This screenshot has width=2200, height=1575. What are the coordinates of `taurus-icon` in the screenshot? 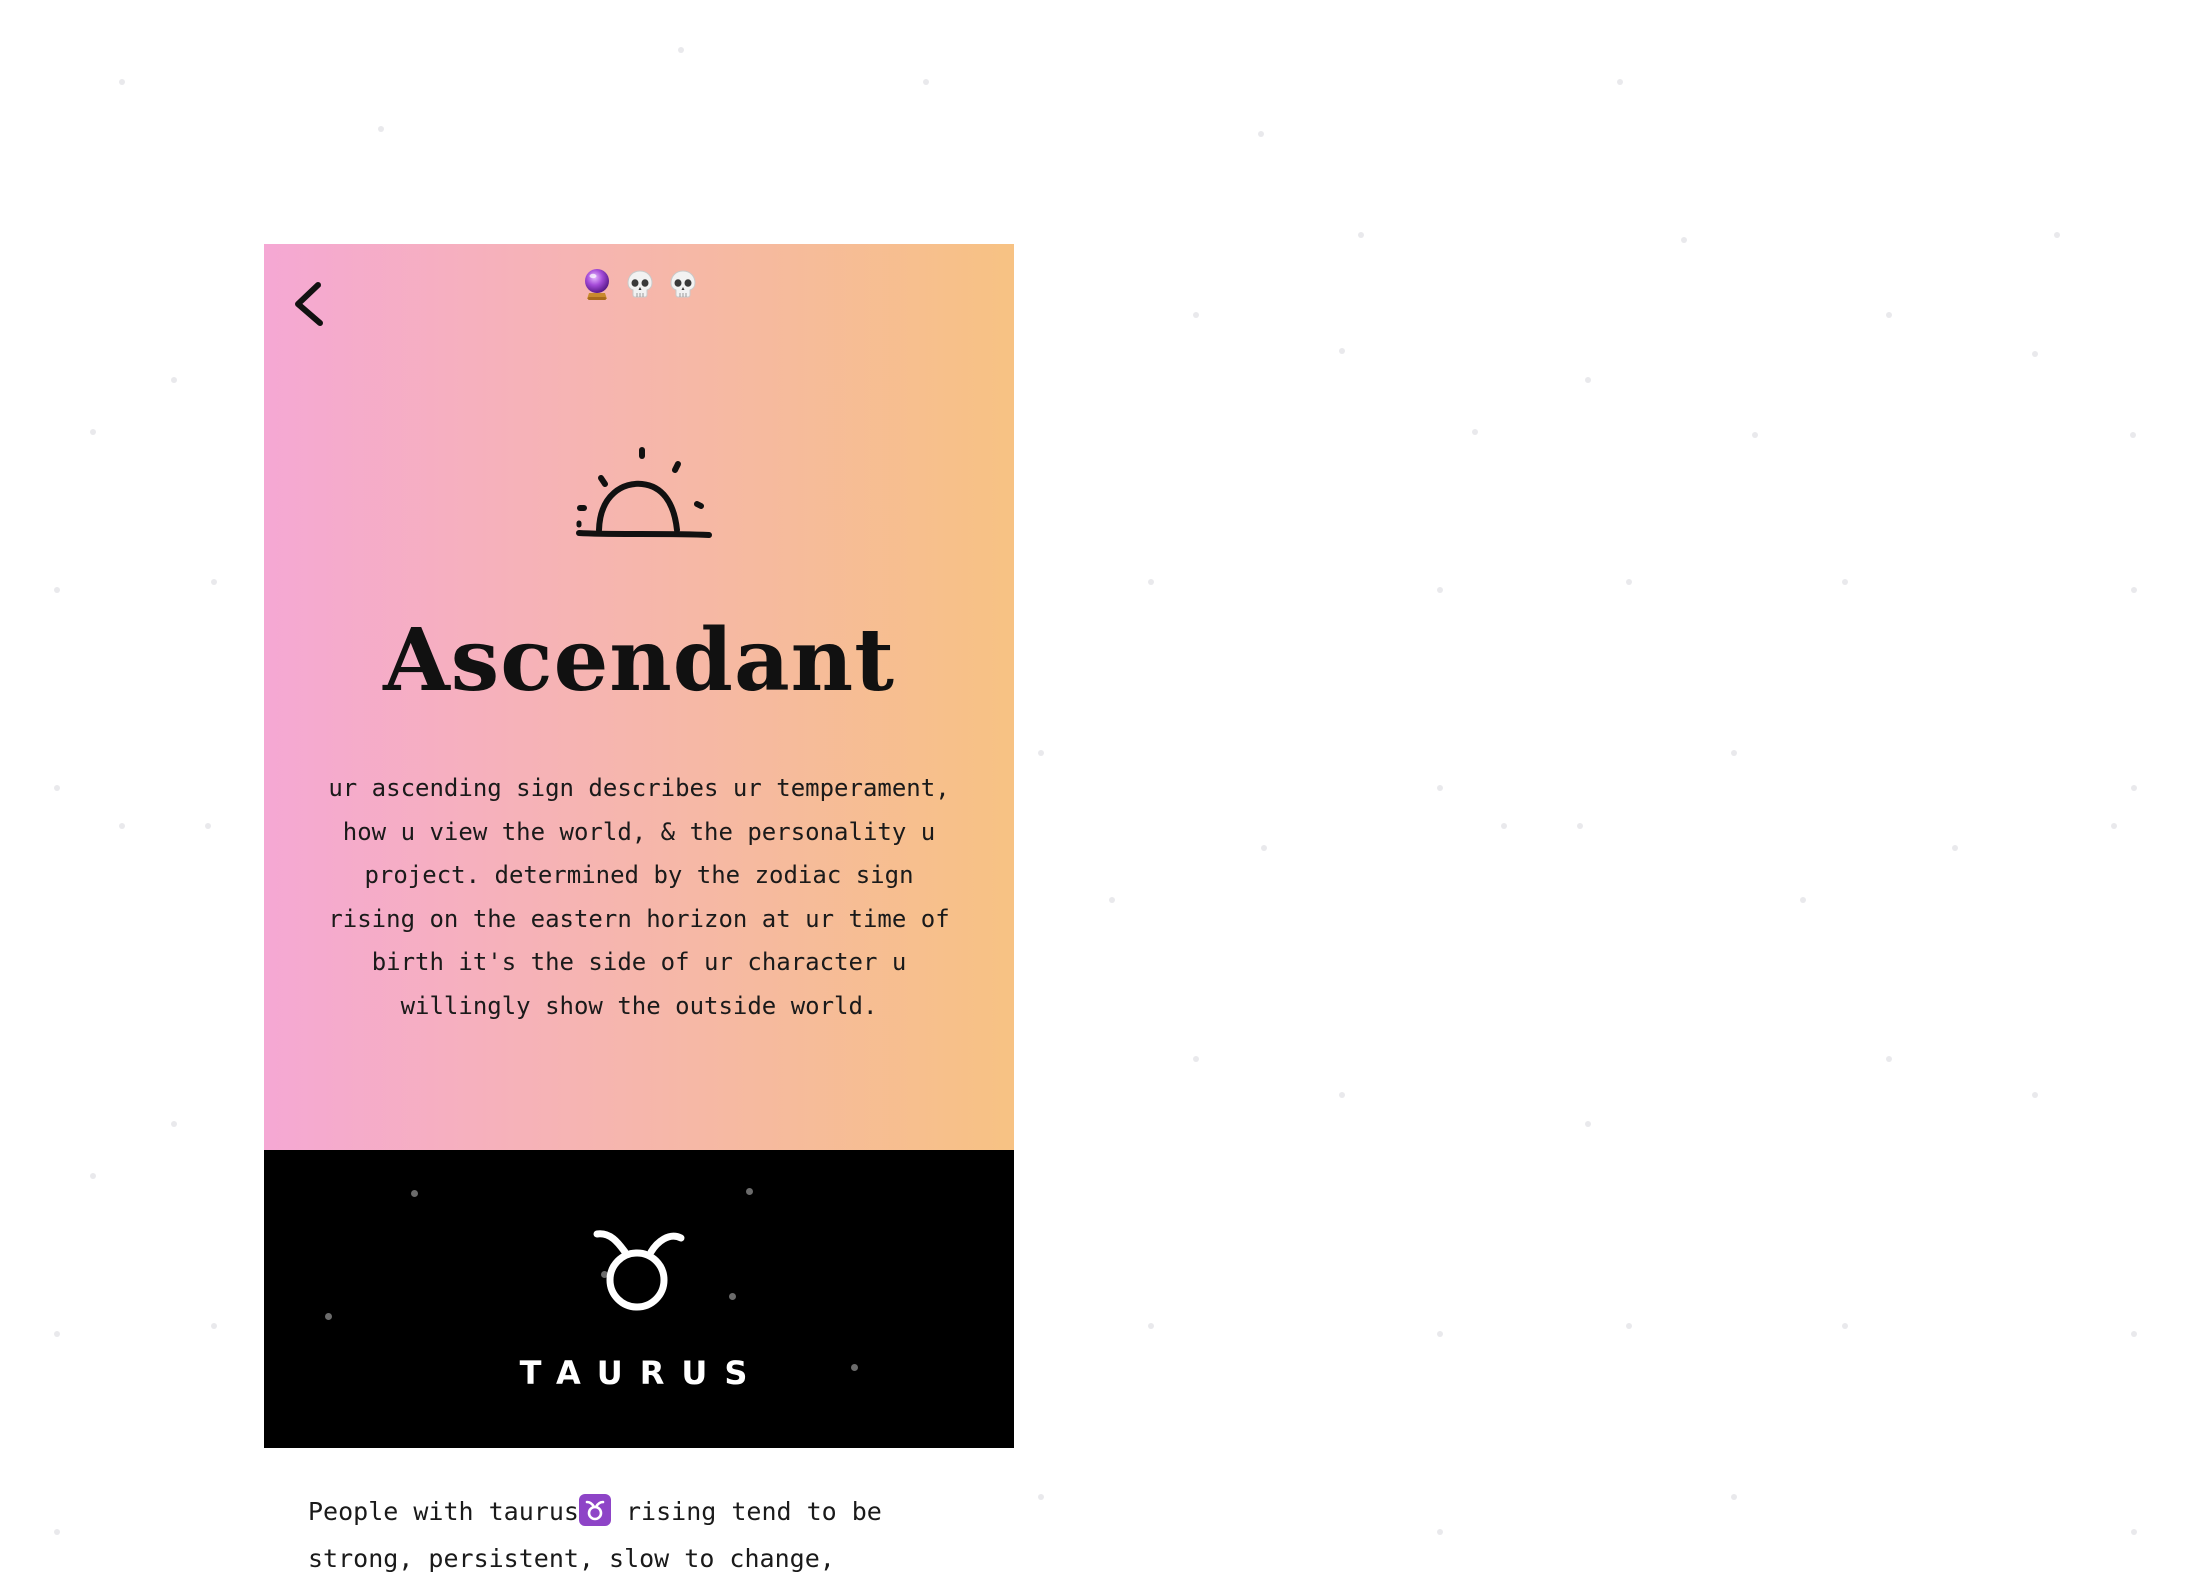 It's located at (639, 1270).